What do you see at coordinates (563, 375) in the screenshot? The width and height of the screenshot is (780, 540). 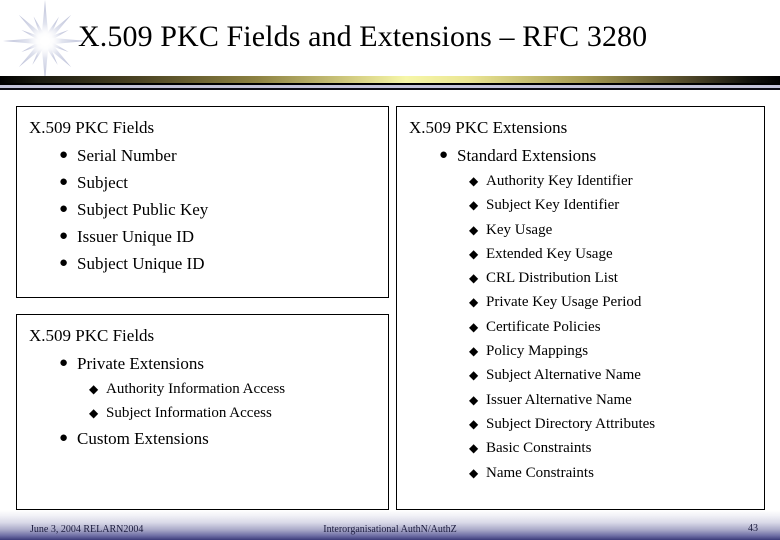 I see `list-item-label: Subject Alternative Name` at bounding box center [563, 375].